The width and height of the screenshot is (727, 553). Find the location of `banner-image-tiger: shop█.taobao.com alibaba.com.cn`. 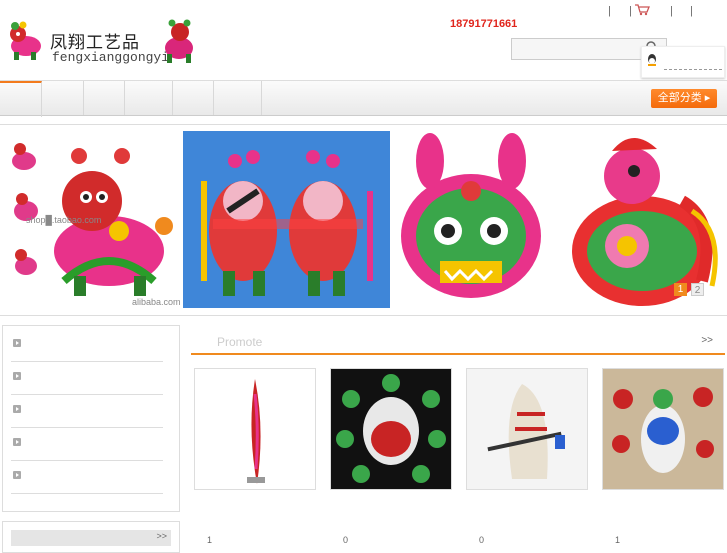

banner-image-tiger: shop█.taobao.com alibaba.com.cn is located at coordinates (92, 219).